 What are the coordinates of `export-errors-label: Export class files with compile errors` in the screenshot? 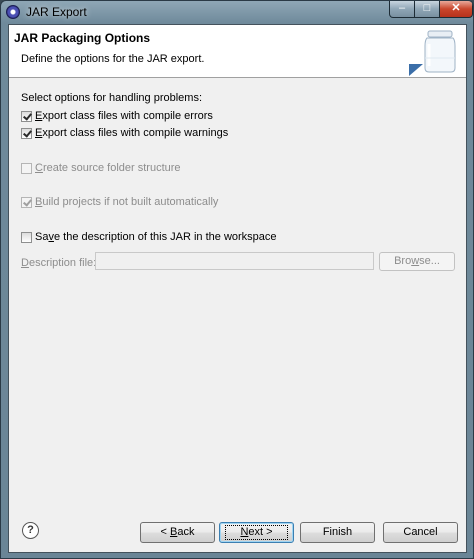 It's located at (124, 116).